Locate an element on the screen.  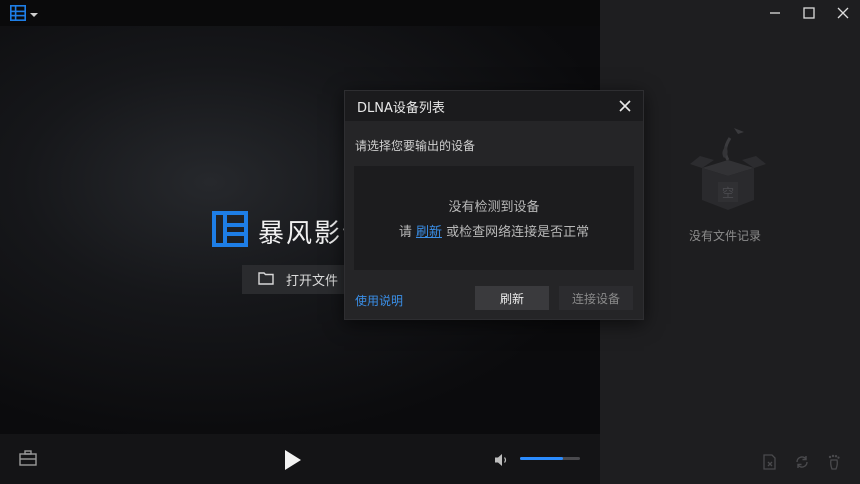
chevron-down-icon is located at coordinates (34, 15).